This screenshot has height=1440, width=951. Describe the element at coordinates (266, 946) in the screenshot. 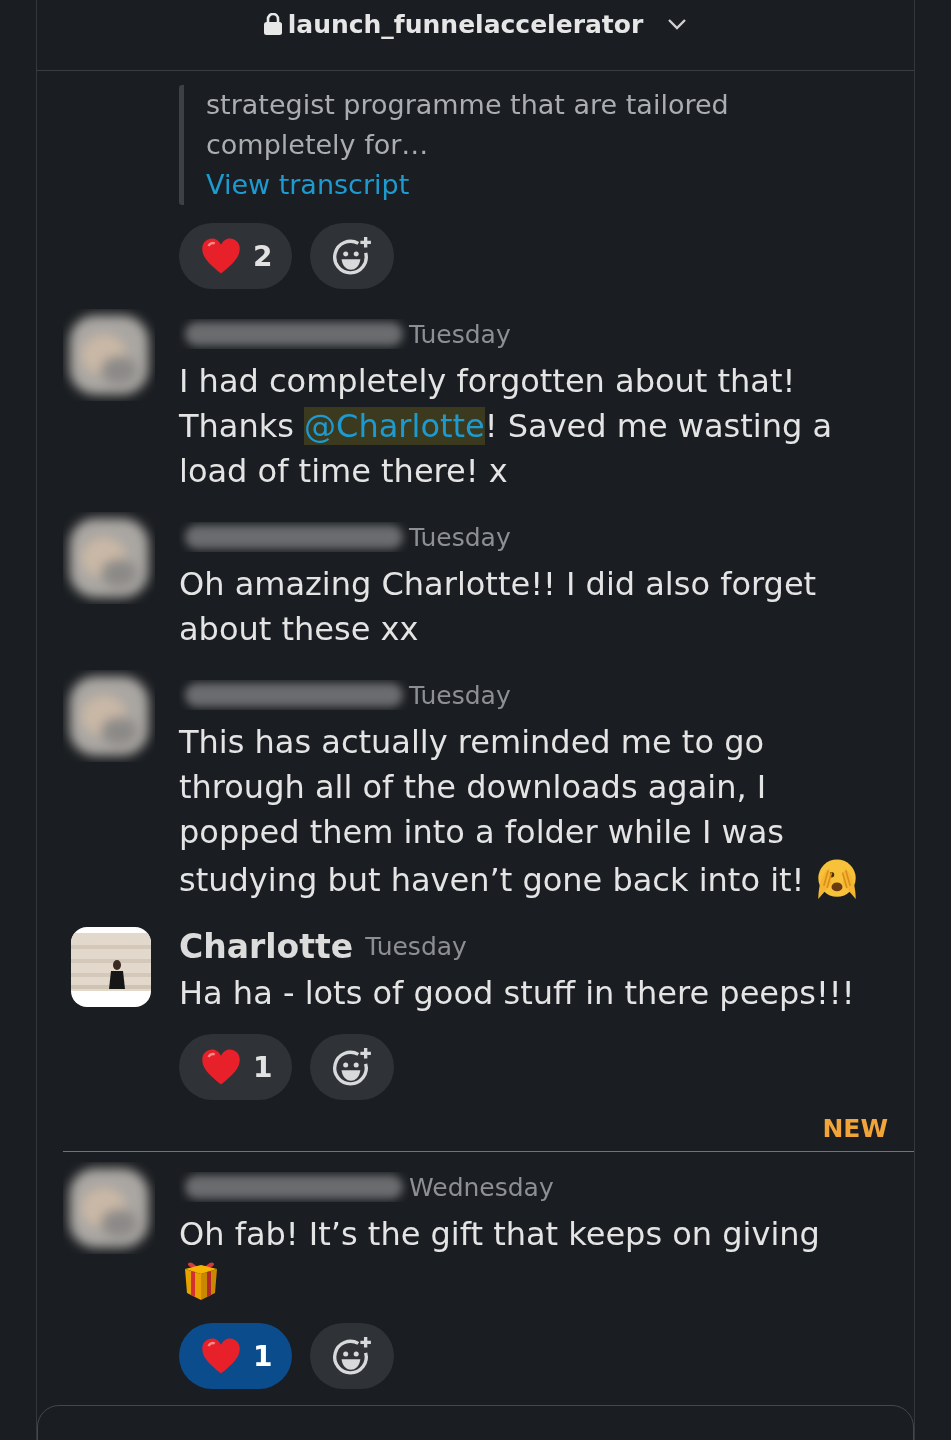

I see `author-name: Charlotte` at that location.